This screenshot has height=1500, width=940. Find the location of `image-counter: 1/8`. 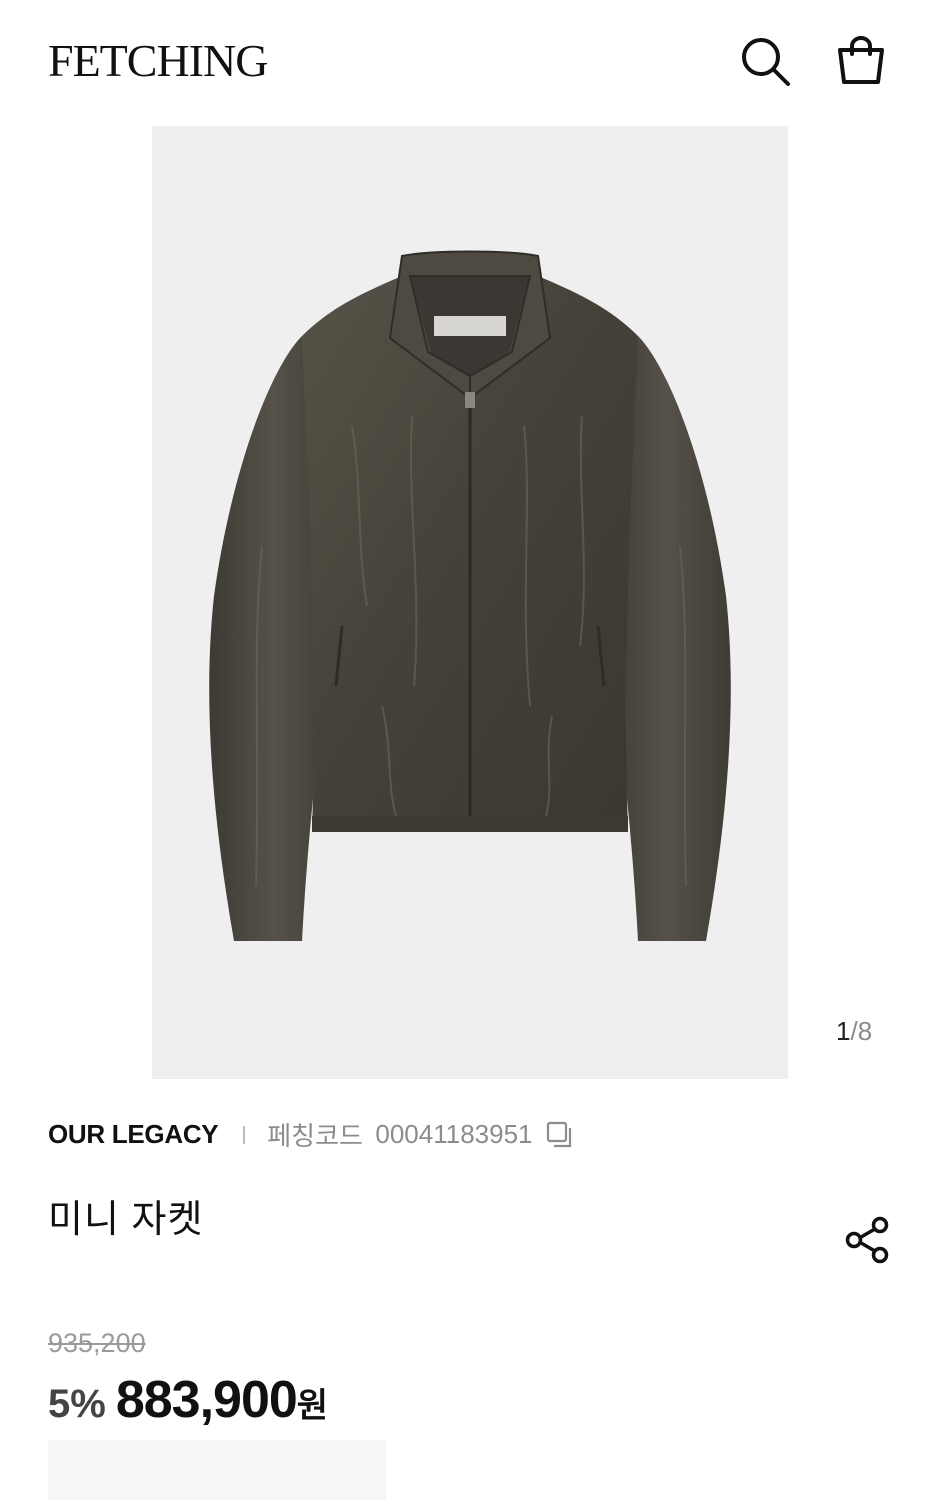

image-counter: 1/8 is located at coordinates (854, 1031).